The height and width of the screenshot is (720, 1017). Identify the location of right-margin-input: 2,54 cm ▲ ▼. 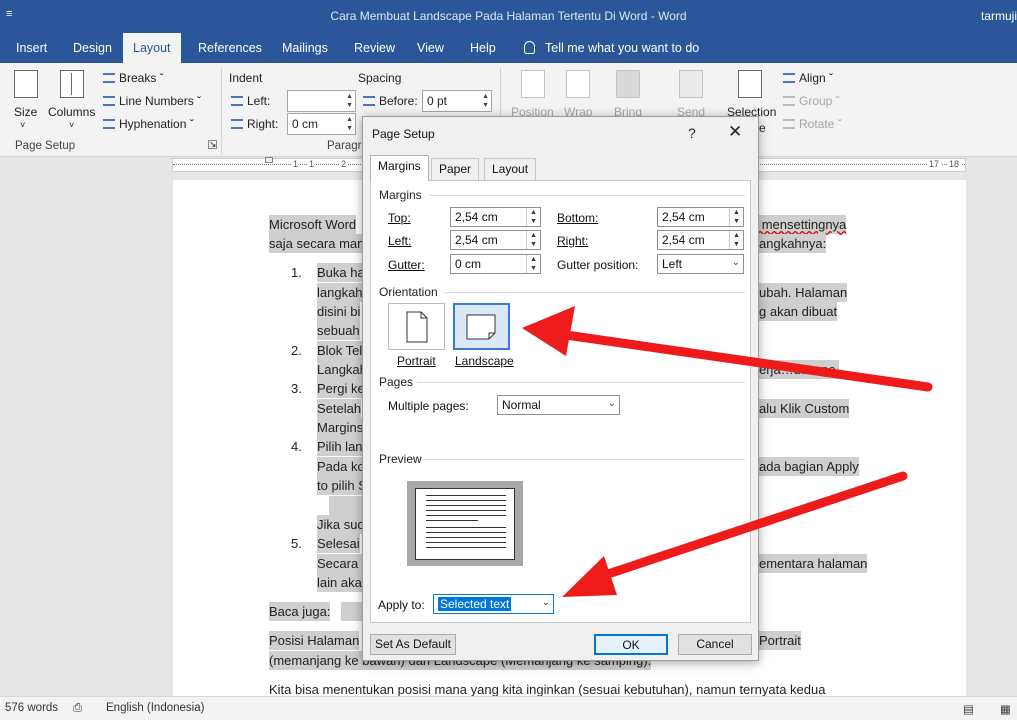
(700, 240).